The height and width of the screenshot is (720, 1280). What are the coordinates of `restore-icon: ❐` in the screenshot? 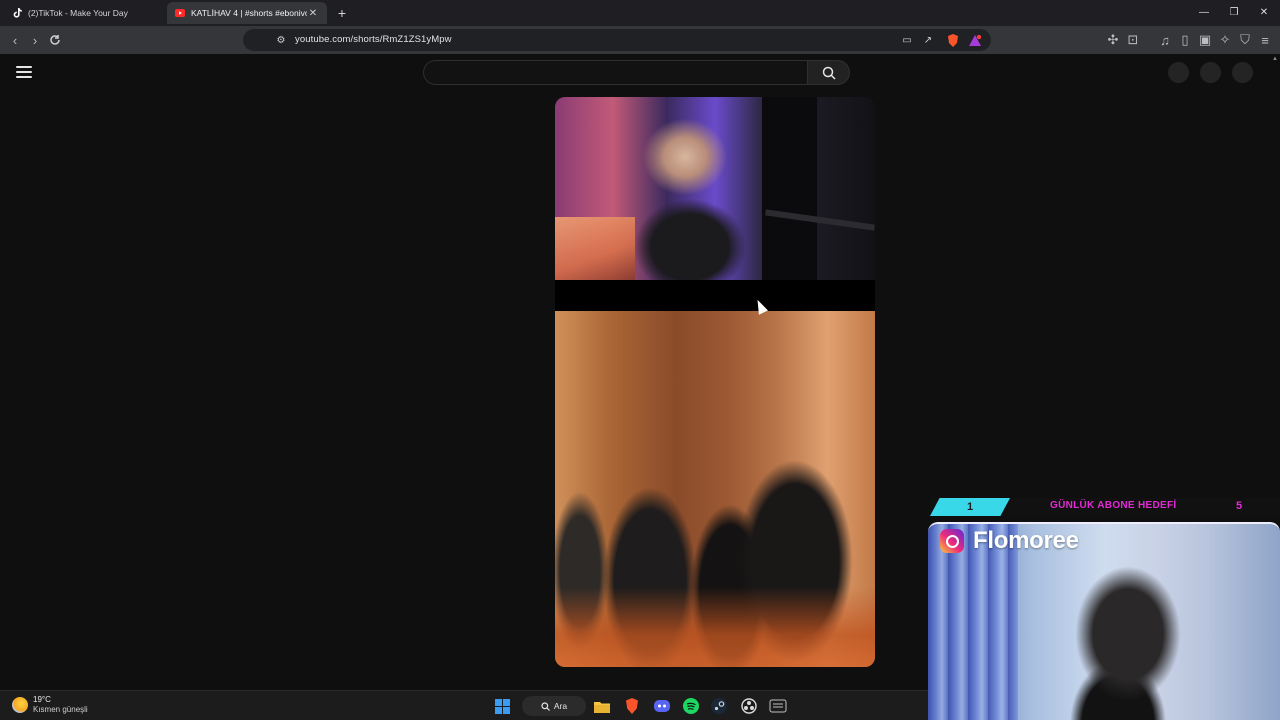 It's located at (1234, 13).